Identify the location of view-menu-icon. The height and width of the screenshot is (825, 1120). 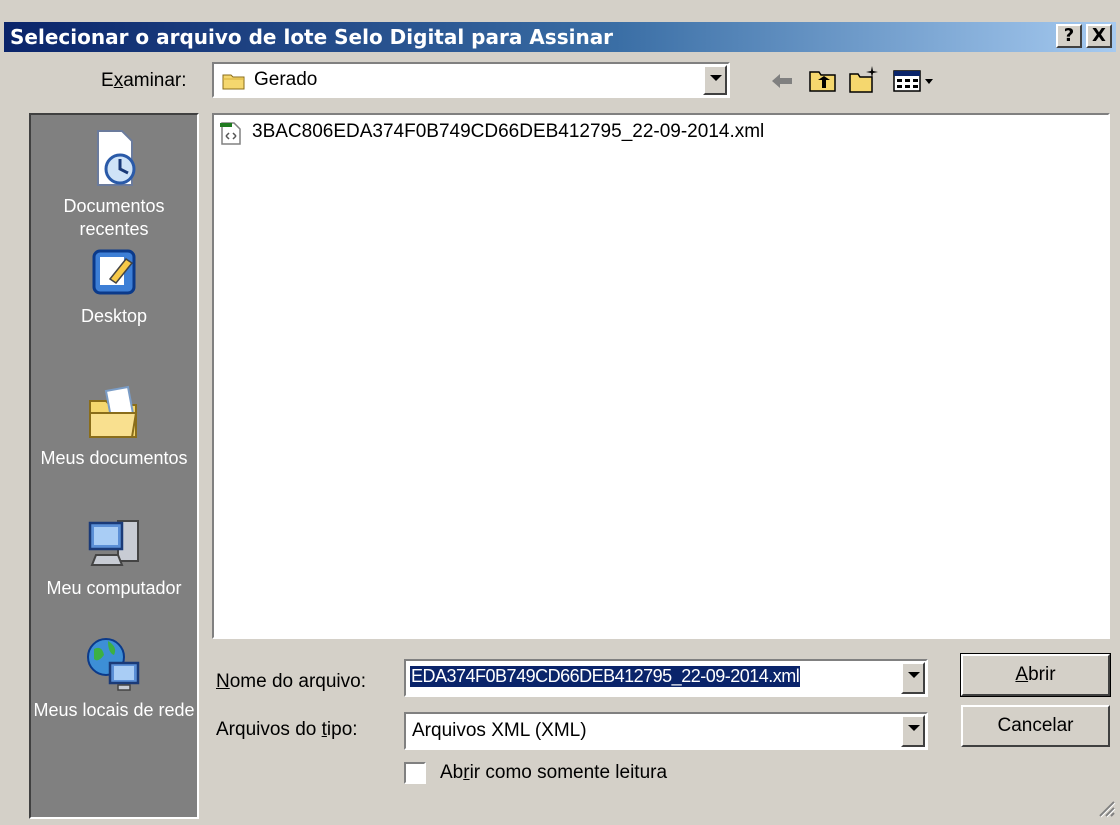
(913, 81).